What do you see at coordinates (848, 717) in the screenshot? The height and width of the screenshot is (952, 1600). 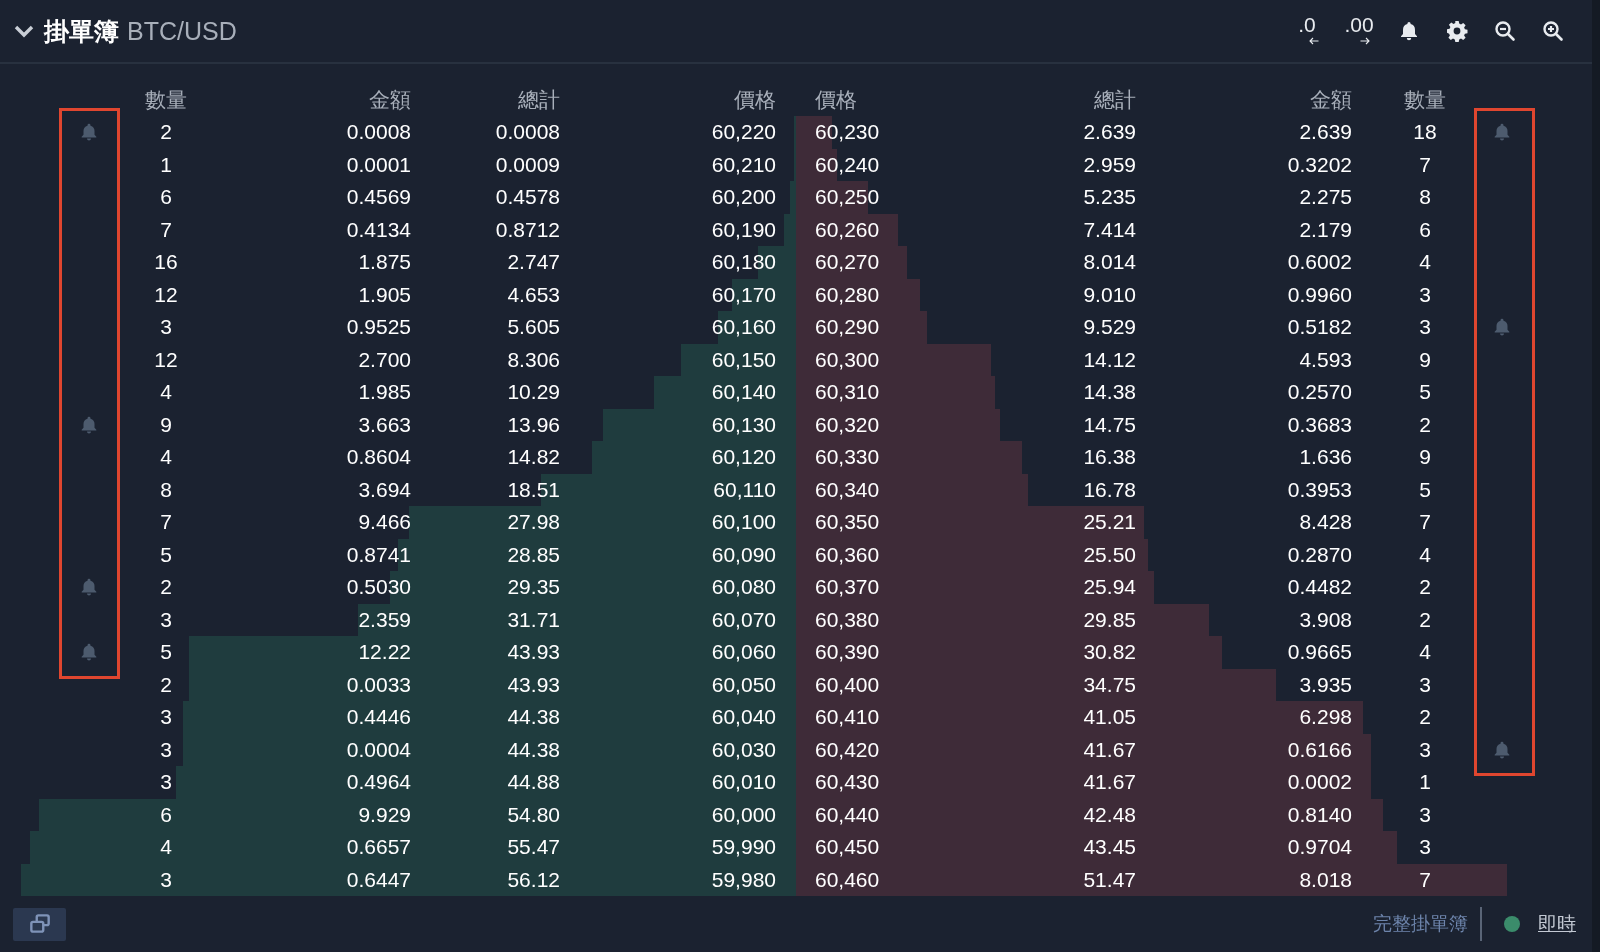 I see `ask-price-cell-text: 60,410` at bounding box center [848, 717].